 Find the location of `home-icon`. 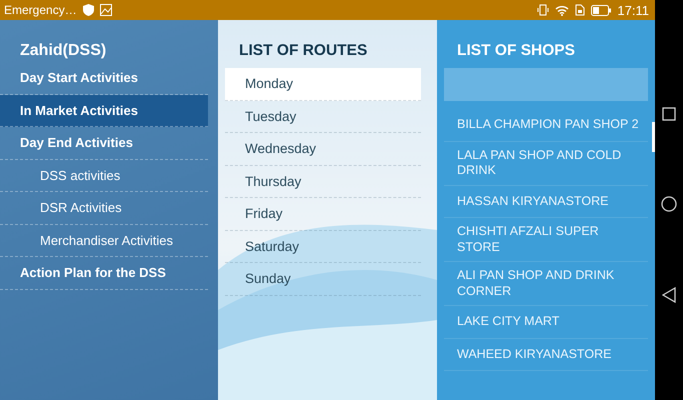

home-icon is located at coordinates (669, 204).